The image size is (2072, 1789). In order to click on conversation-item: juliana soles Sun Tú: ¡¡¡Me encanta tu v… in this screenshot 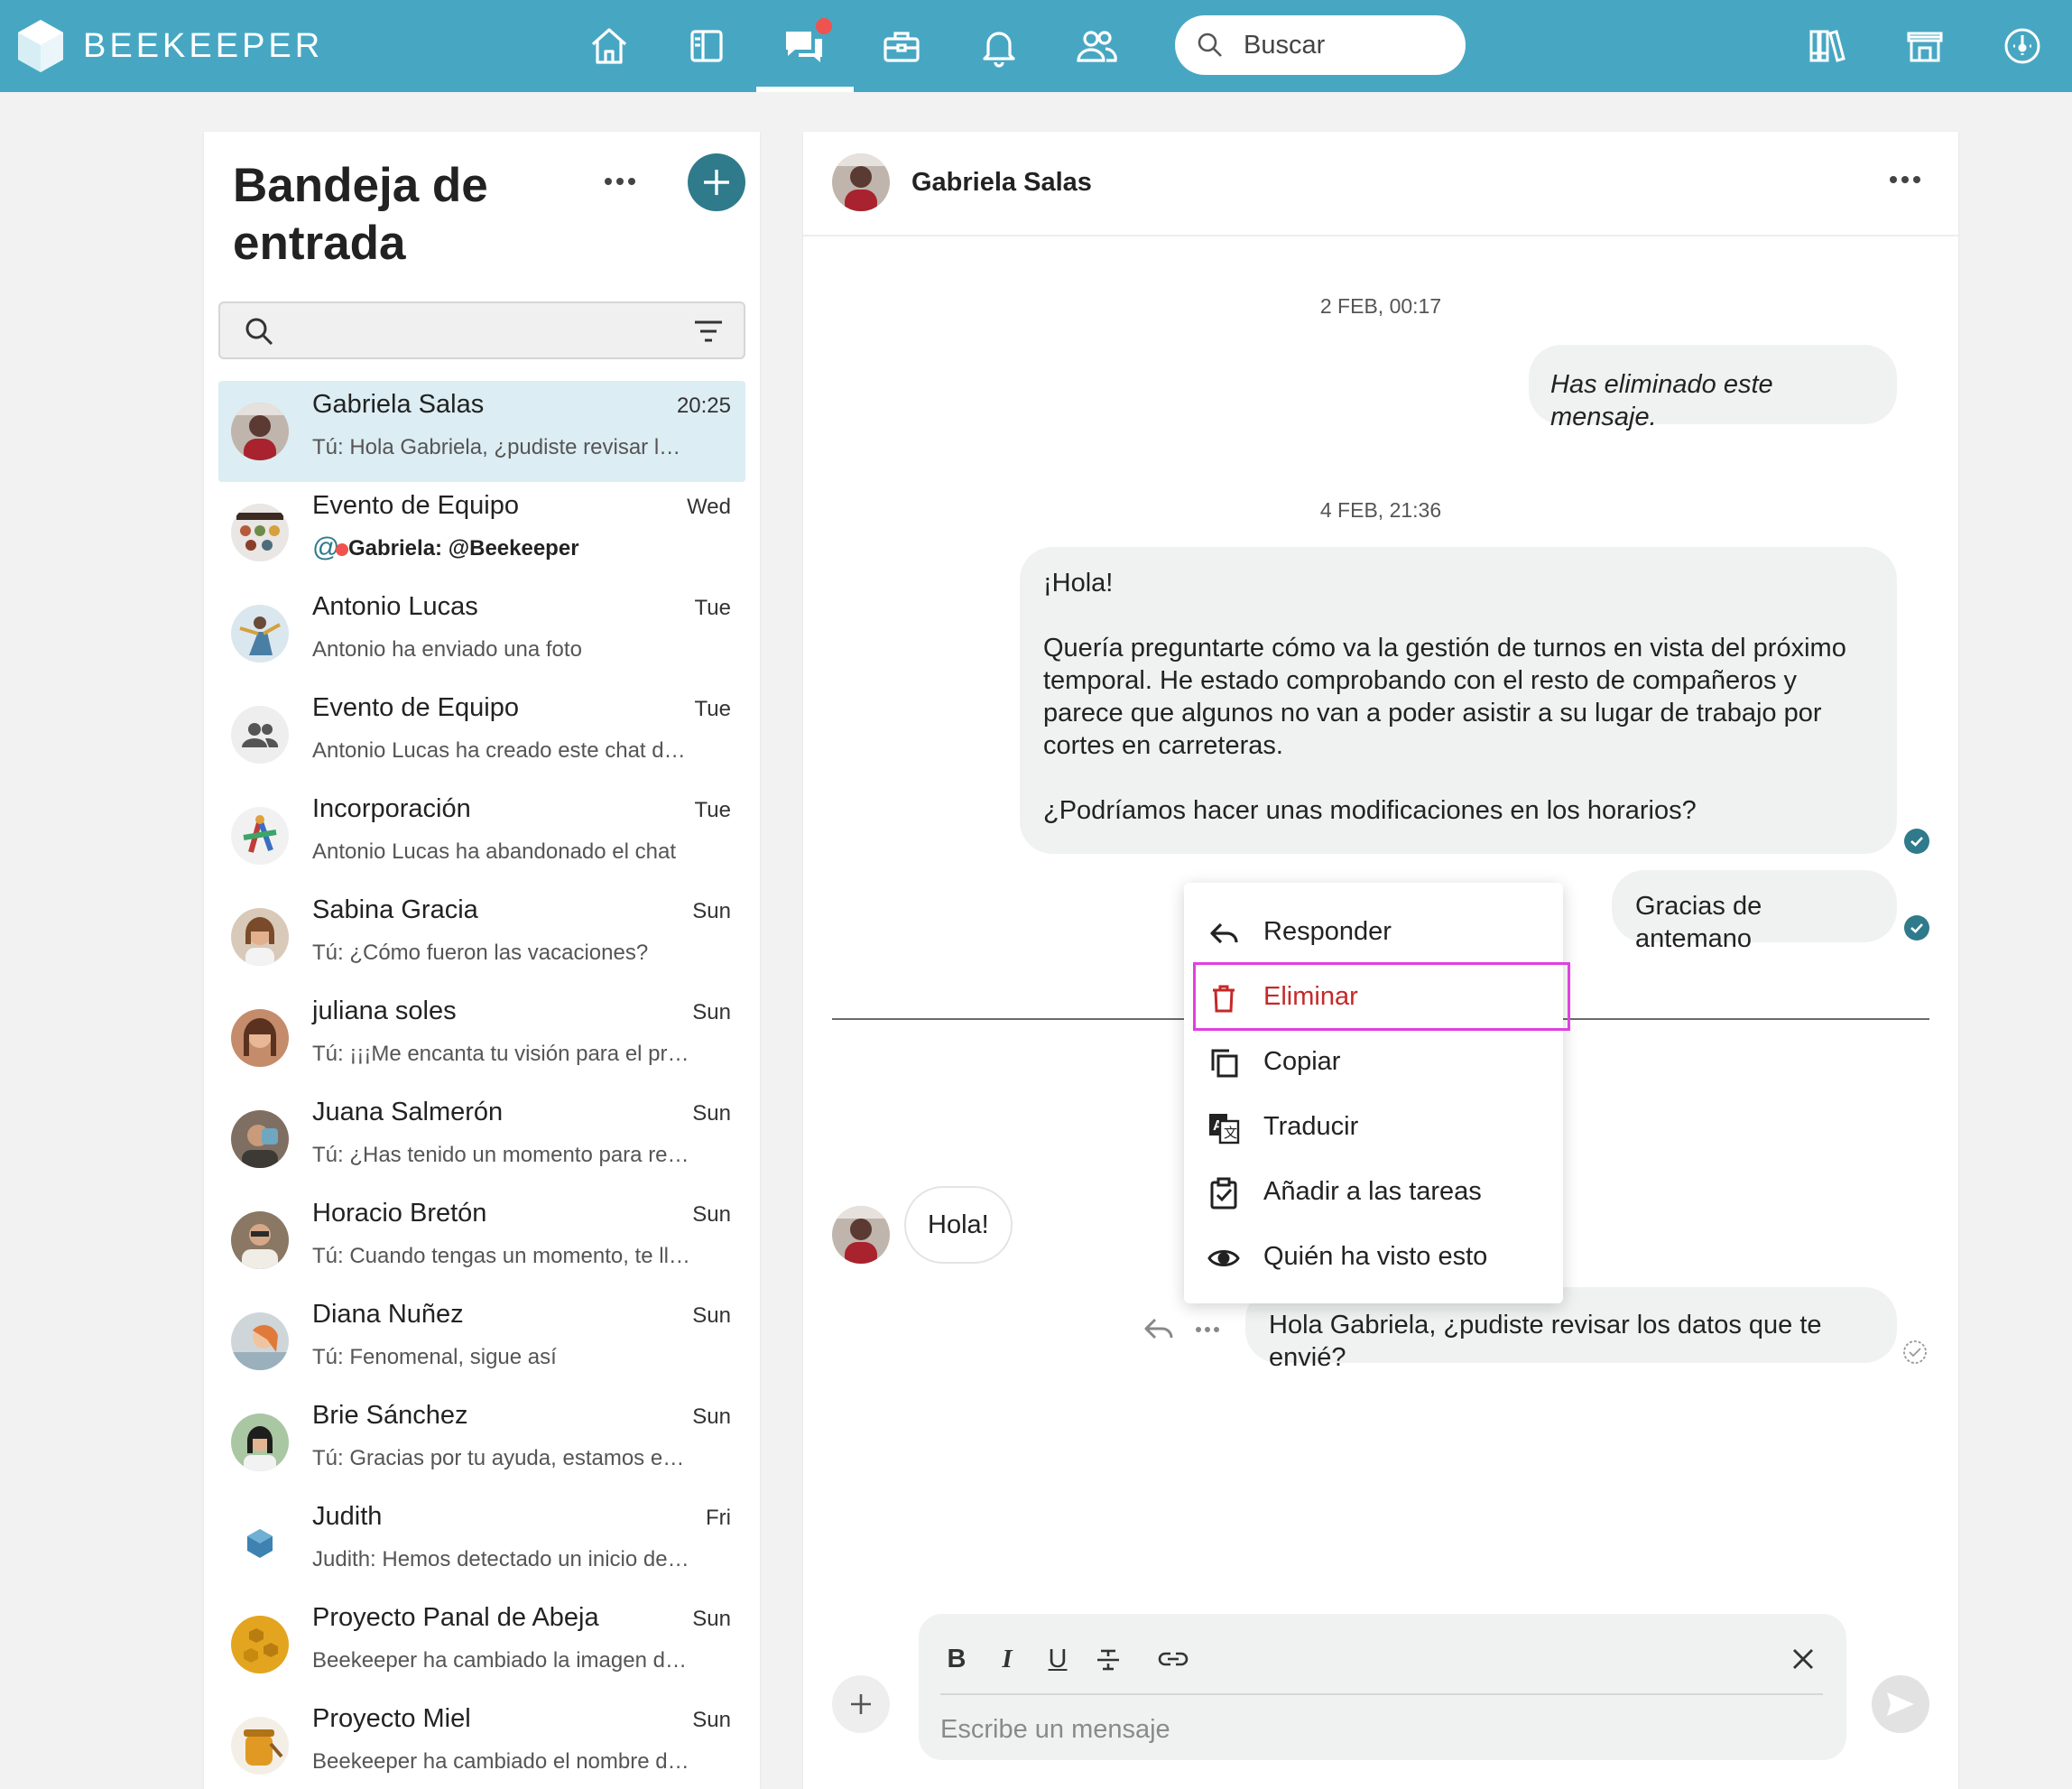, I will do `click(481, 1038)`.